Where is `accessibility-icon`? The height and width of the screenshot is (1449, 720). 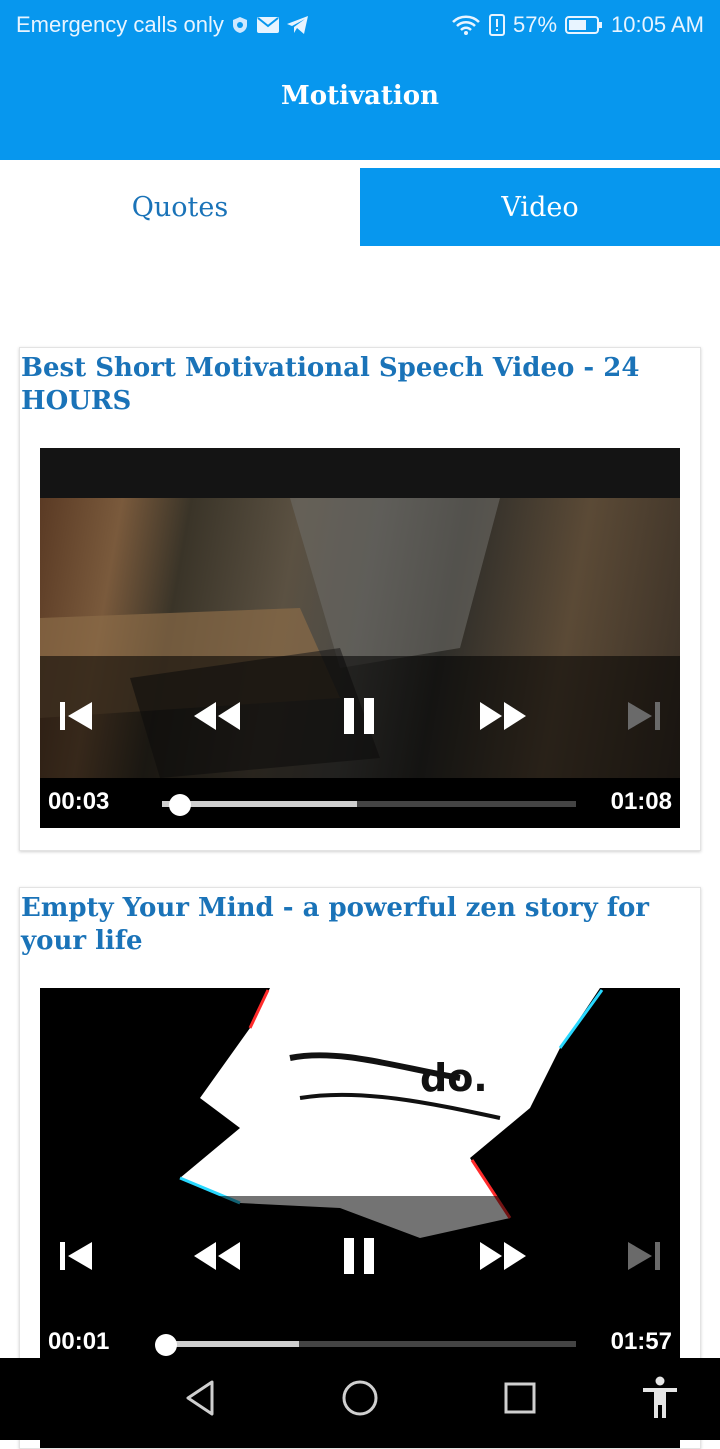
accessibility-icon is located at coordinates (660, 1400).